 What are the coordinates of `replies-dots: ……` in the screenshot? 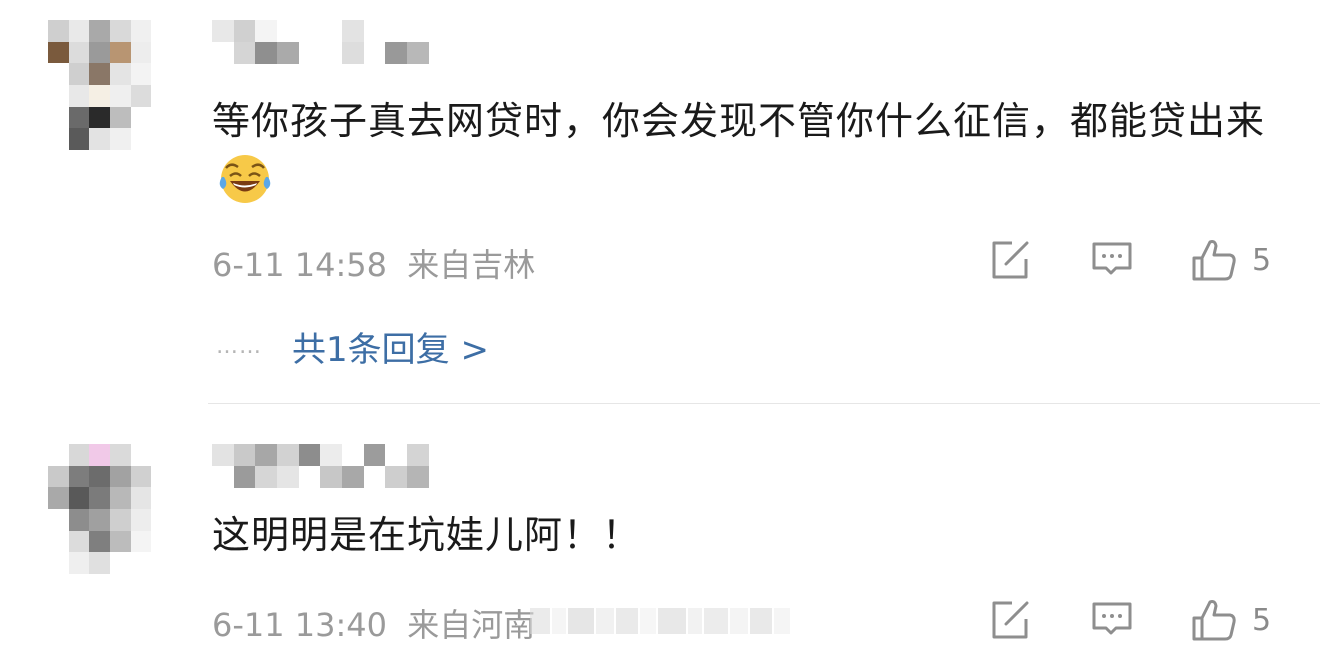 It's located at (239, 346).